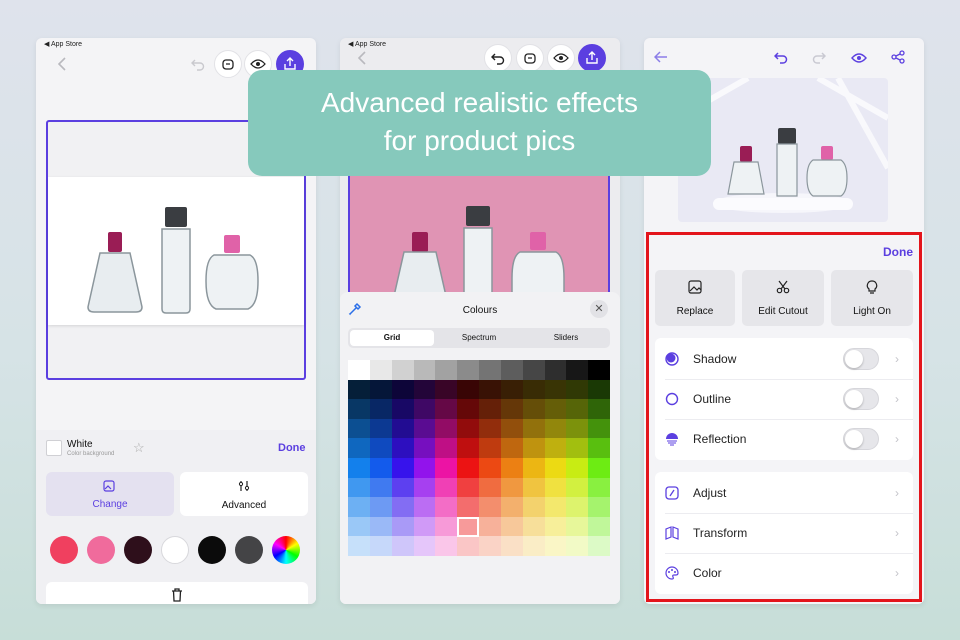 Image resolution: width=960 pixels, height=640 pixels. Describe the element at coordinates (898, 252) in the screenshot. I see `done-button: Done` at that location.